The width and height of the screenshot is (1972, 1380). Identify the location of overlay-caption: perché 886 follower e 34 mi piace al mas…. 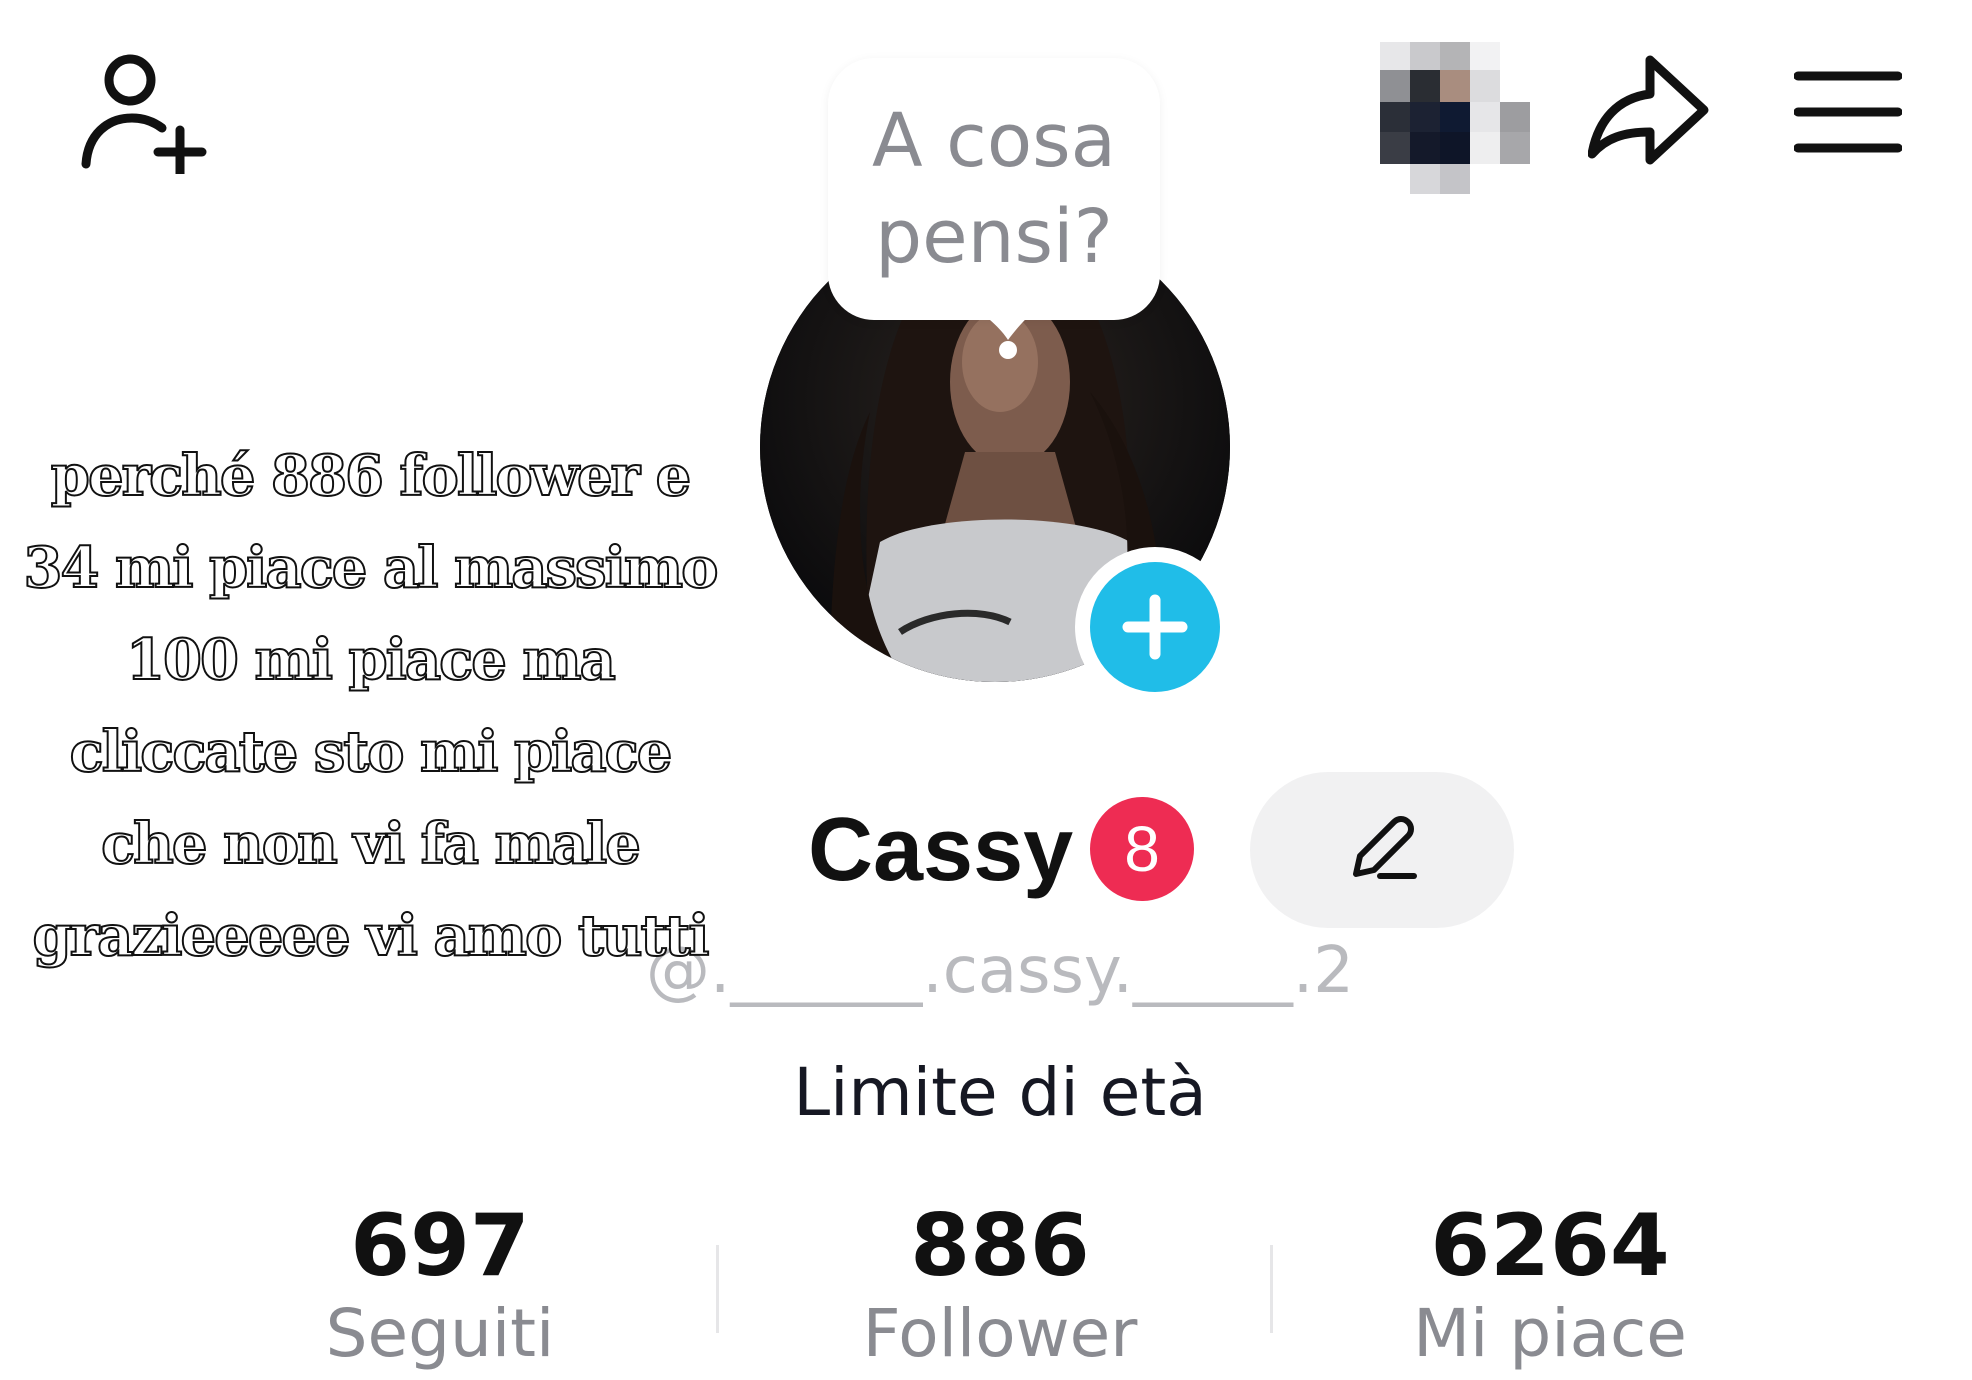
(371, 706).